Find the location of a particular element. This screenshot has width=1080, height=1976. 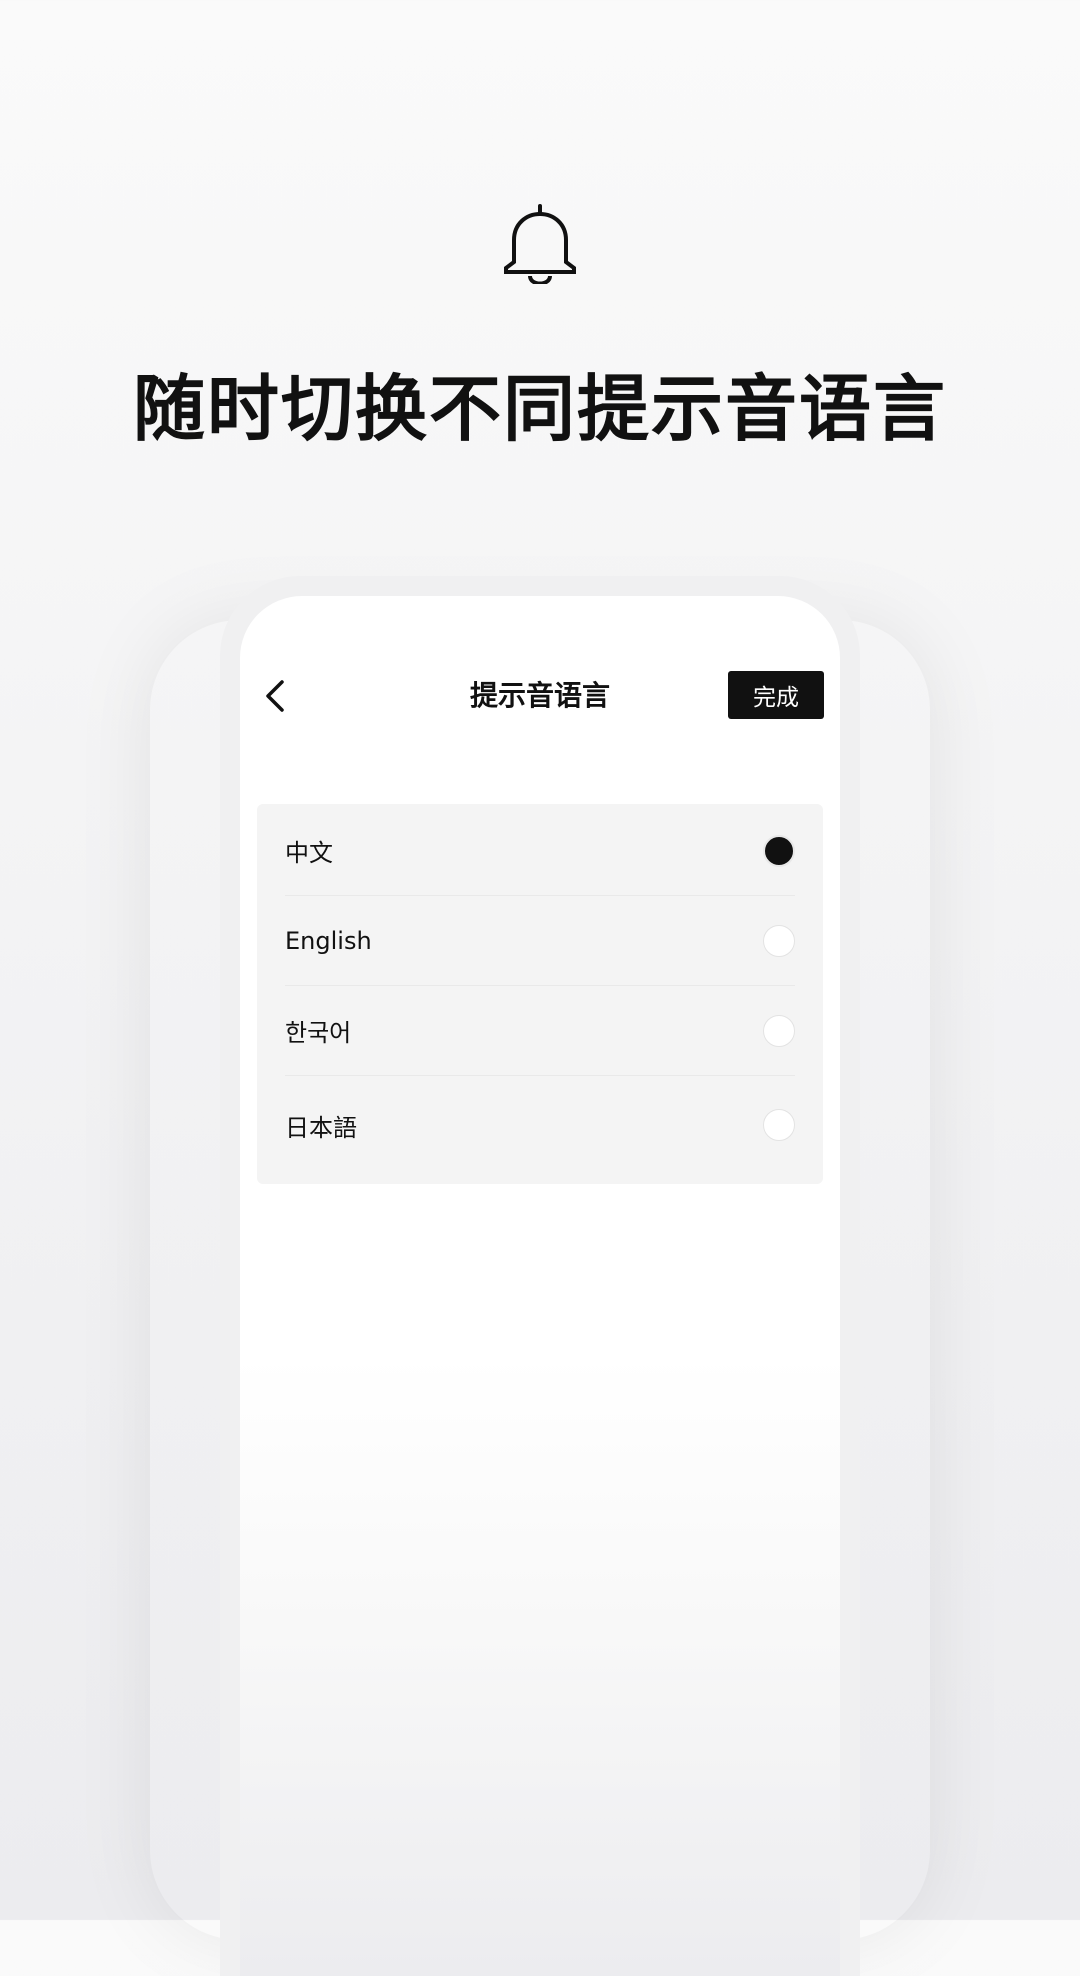

language-label: 日本語 is located at coordinates (321, 1127).